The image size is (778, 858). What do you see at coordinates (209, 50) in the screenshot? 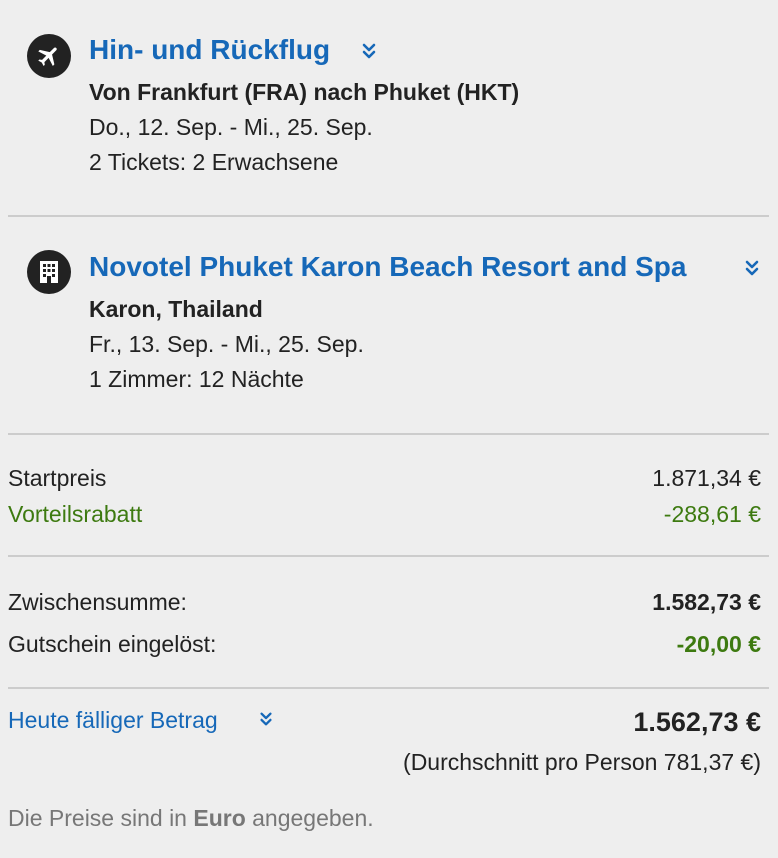
I see `flight-title-link: Hin- und Rückflug` at bounding box center [209, 50].